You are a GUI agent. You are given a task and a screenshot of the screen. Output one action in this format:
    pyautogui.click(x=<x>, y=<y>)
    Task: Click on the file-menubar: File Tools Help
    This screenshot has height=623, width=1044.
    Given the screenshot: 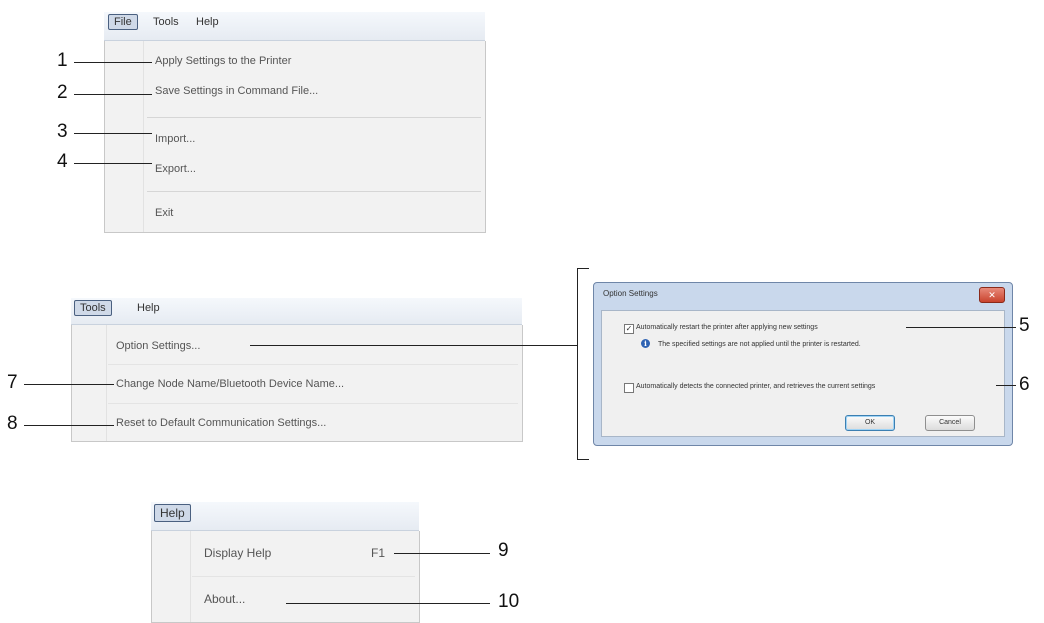 What is the action you would take?
    pyautogui.click(x=294, y=26)
    